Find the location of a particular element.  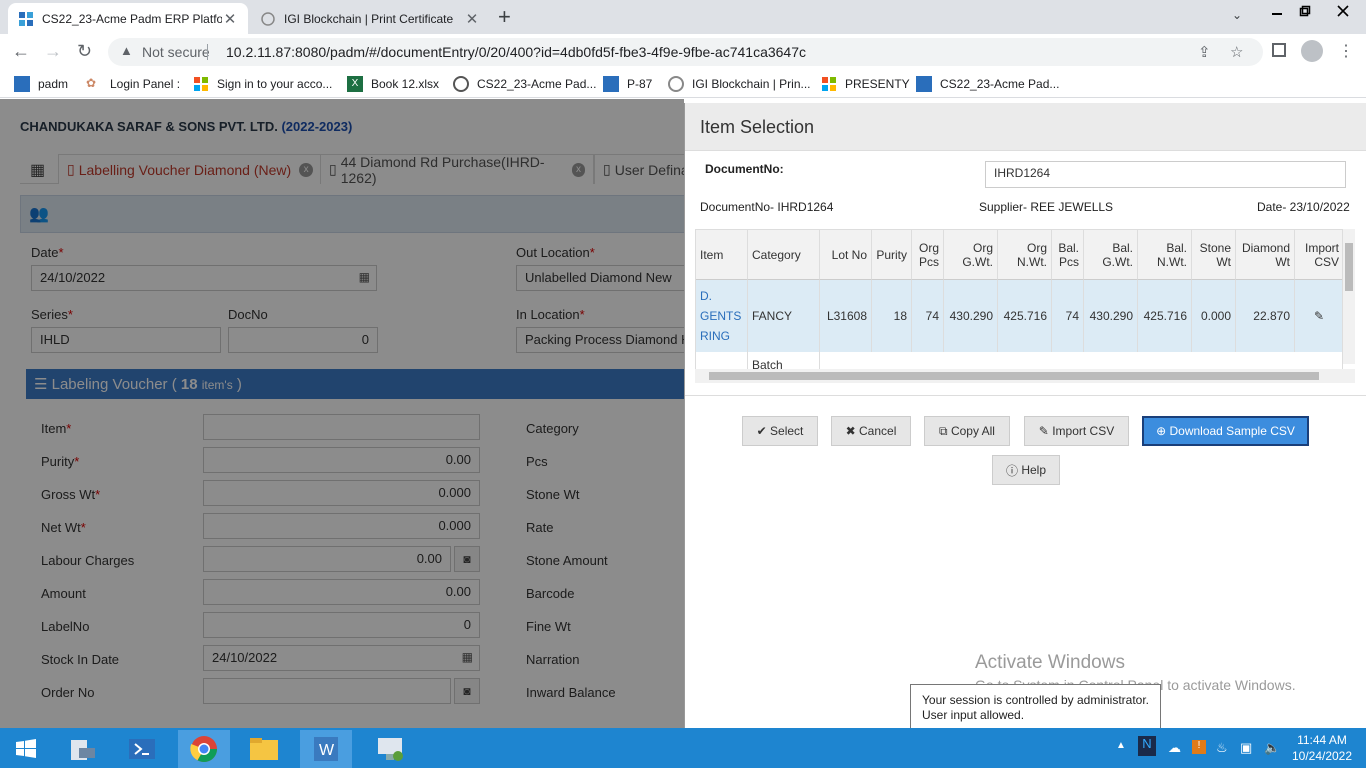

col-header-org-nwt: Org N.Wt. is located at coordinates (1025, 255).